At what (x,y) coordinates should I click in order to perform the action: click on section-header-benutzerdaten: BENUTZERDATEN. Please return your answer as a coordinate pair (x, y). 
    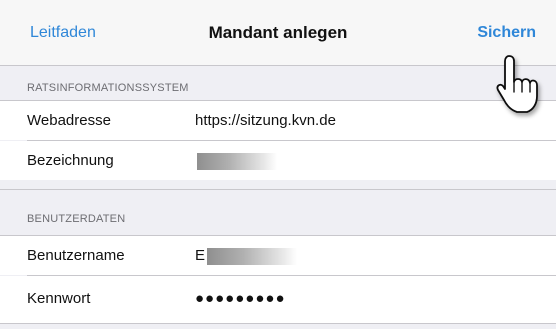
    Looking at the image, I should click on (278, 212).